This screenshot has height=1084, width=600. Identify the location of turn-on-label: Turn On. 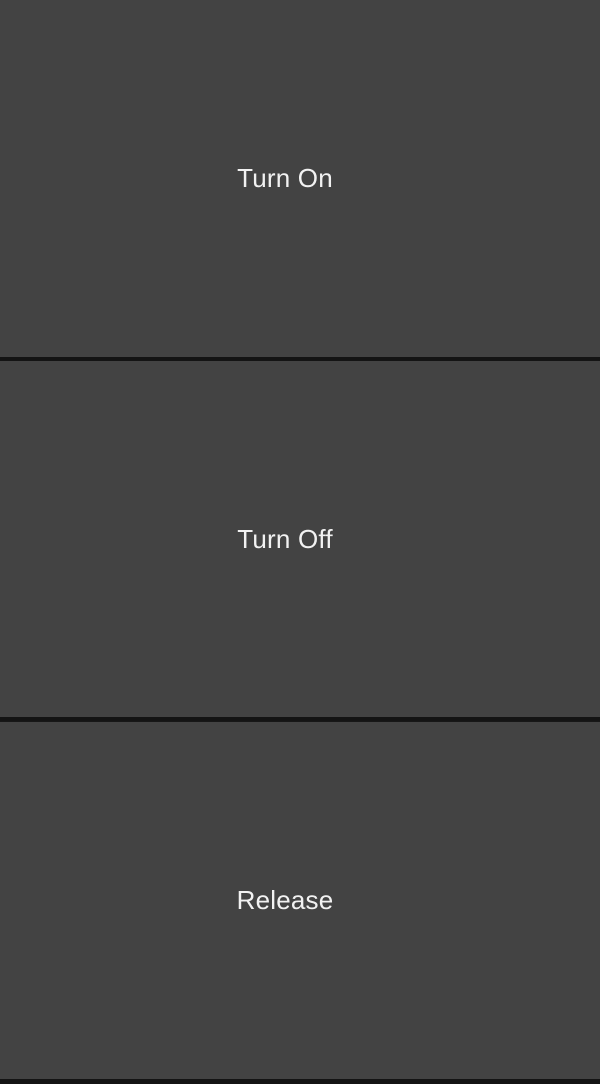
(285, 178).